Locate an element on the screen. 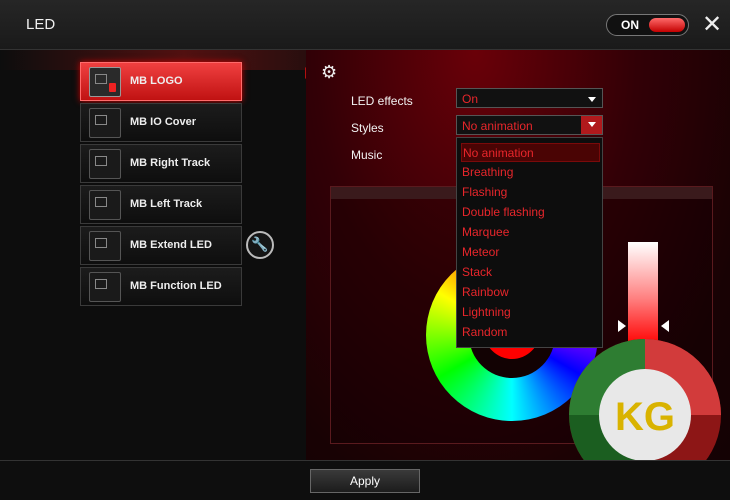 Image resolution: width=730 pixels, height=500 pixels. device-item-mb-io-cover: MB IO Cover is located at coordinates (161, 122).